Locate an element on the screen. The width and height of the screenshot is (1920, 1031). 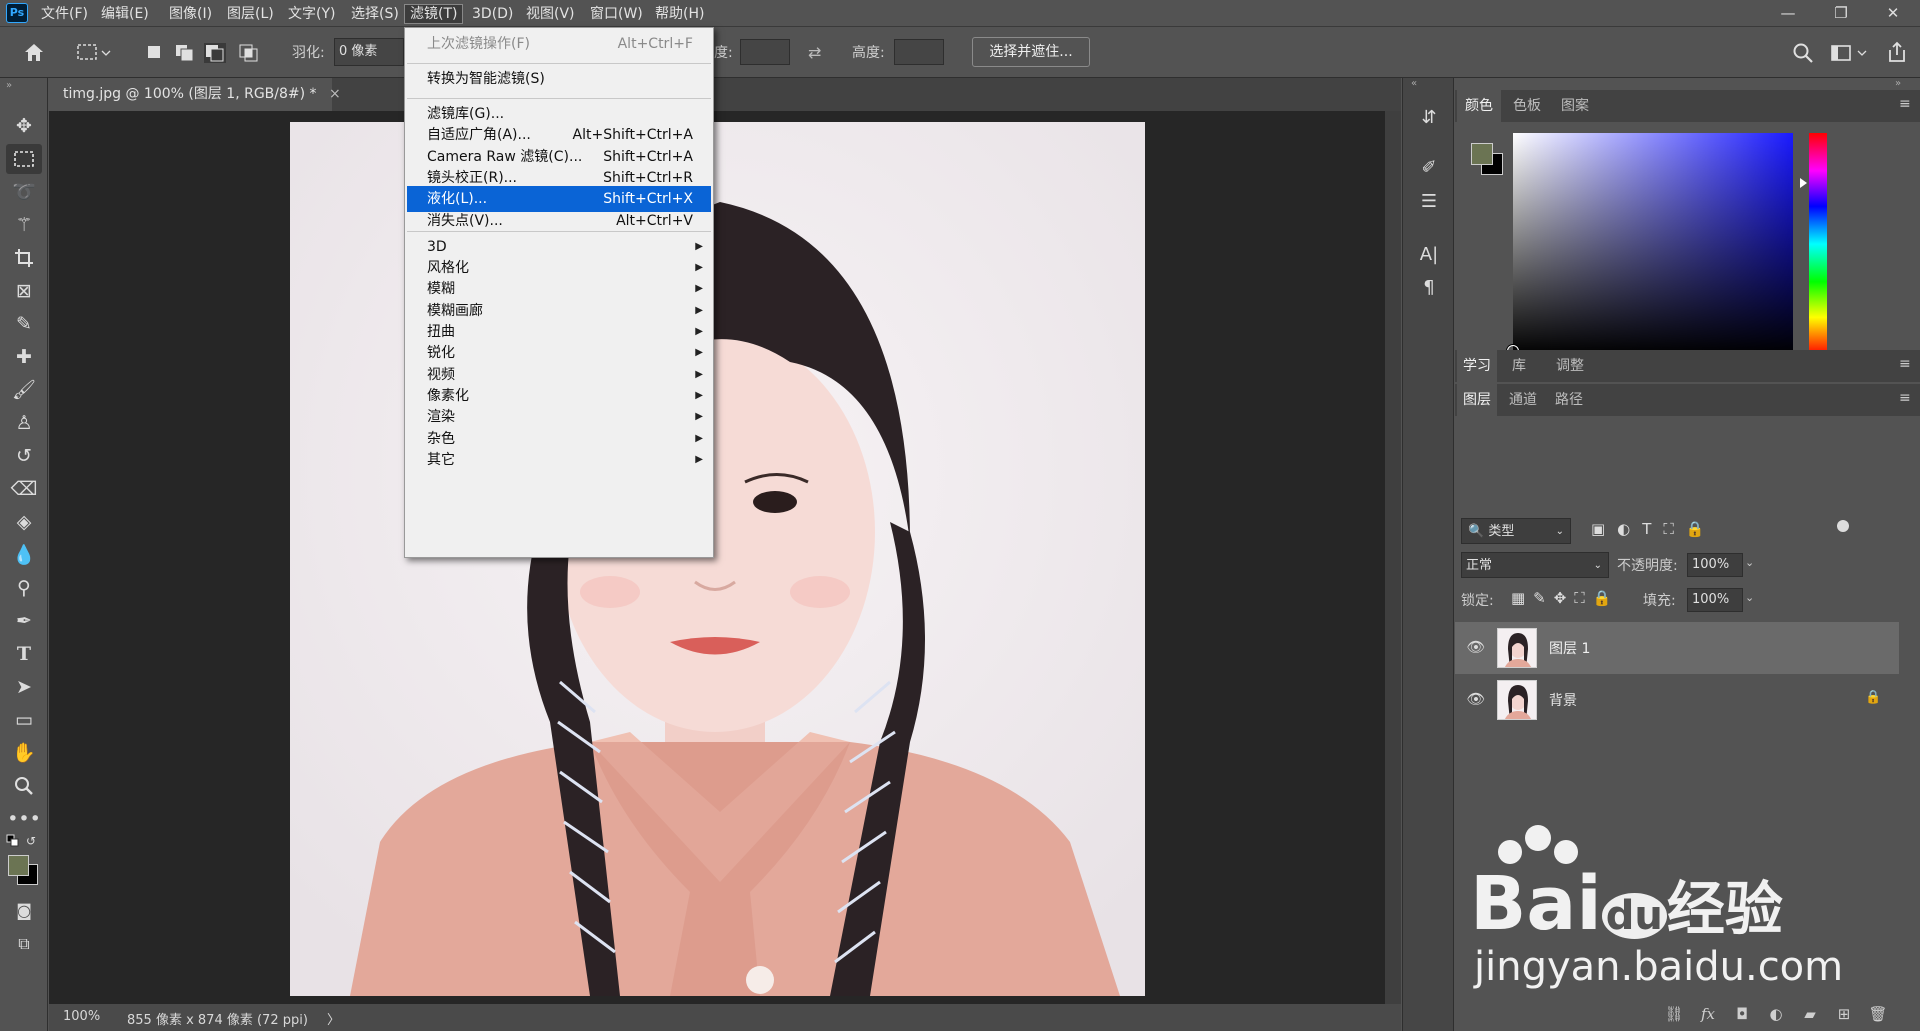
new-group-icon: ▰ is located at coordinates (1810, 1014).